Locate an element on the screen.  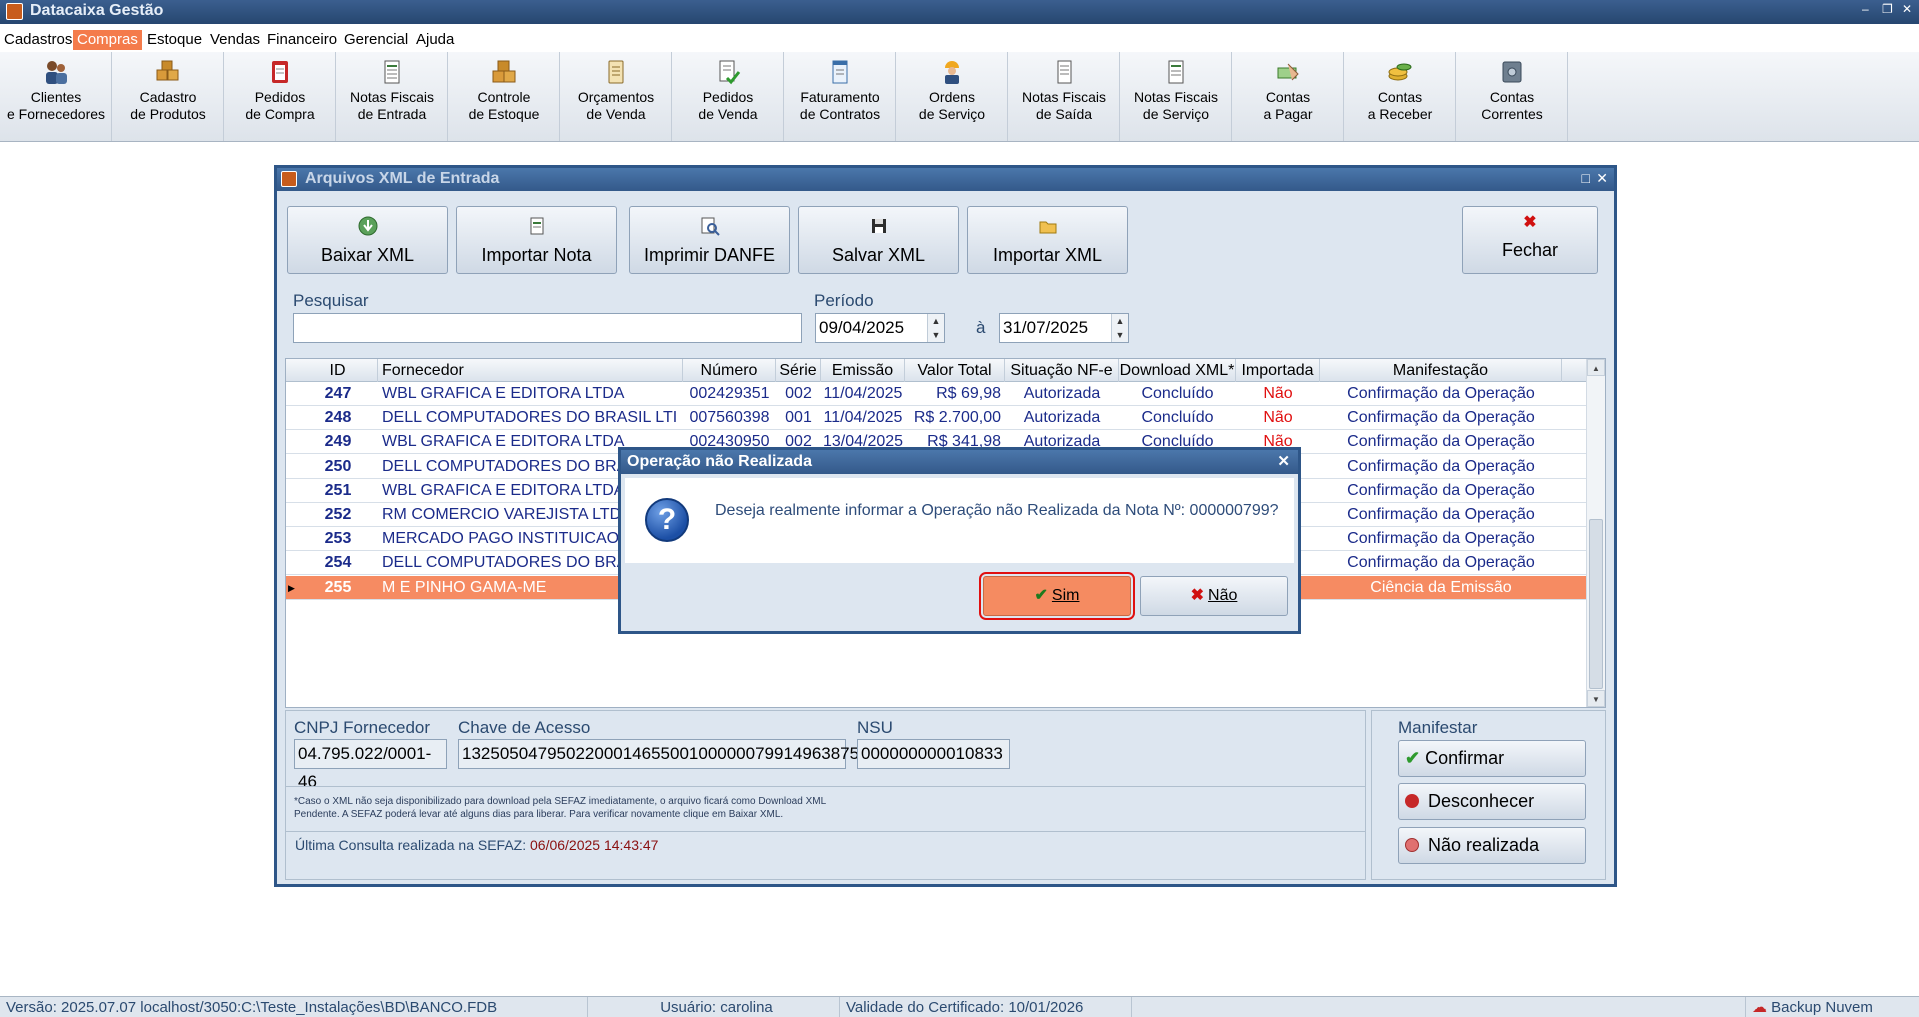
nao-button: ✖ Não is located at coordinates (1214, 596).